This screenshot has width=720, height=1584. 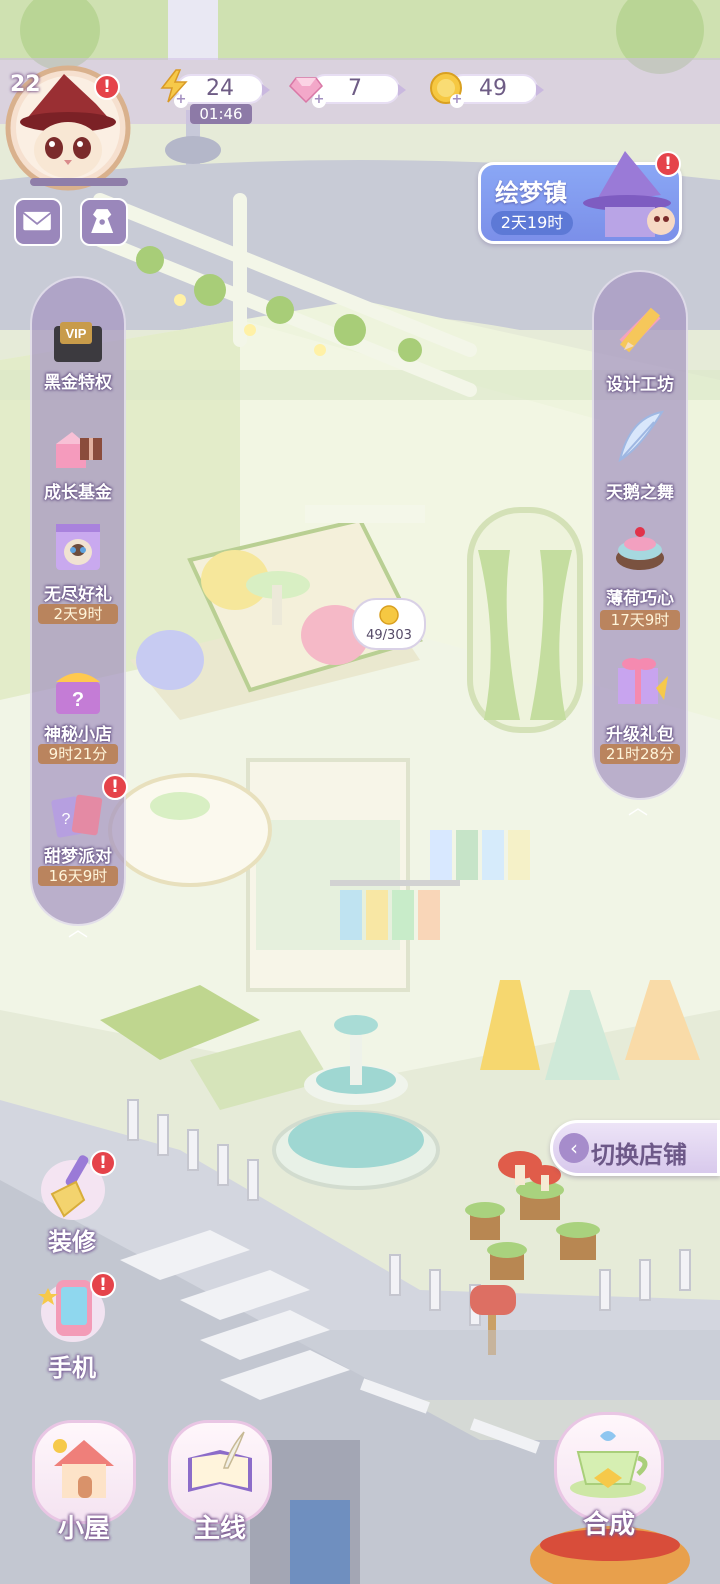 I want to click on svg-text: VIP, so click(x=76, y=333).